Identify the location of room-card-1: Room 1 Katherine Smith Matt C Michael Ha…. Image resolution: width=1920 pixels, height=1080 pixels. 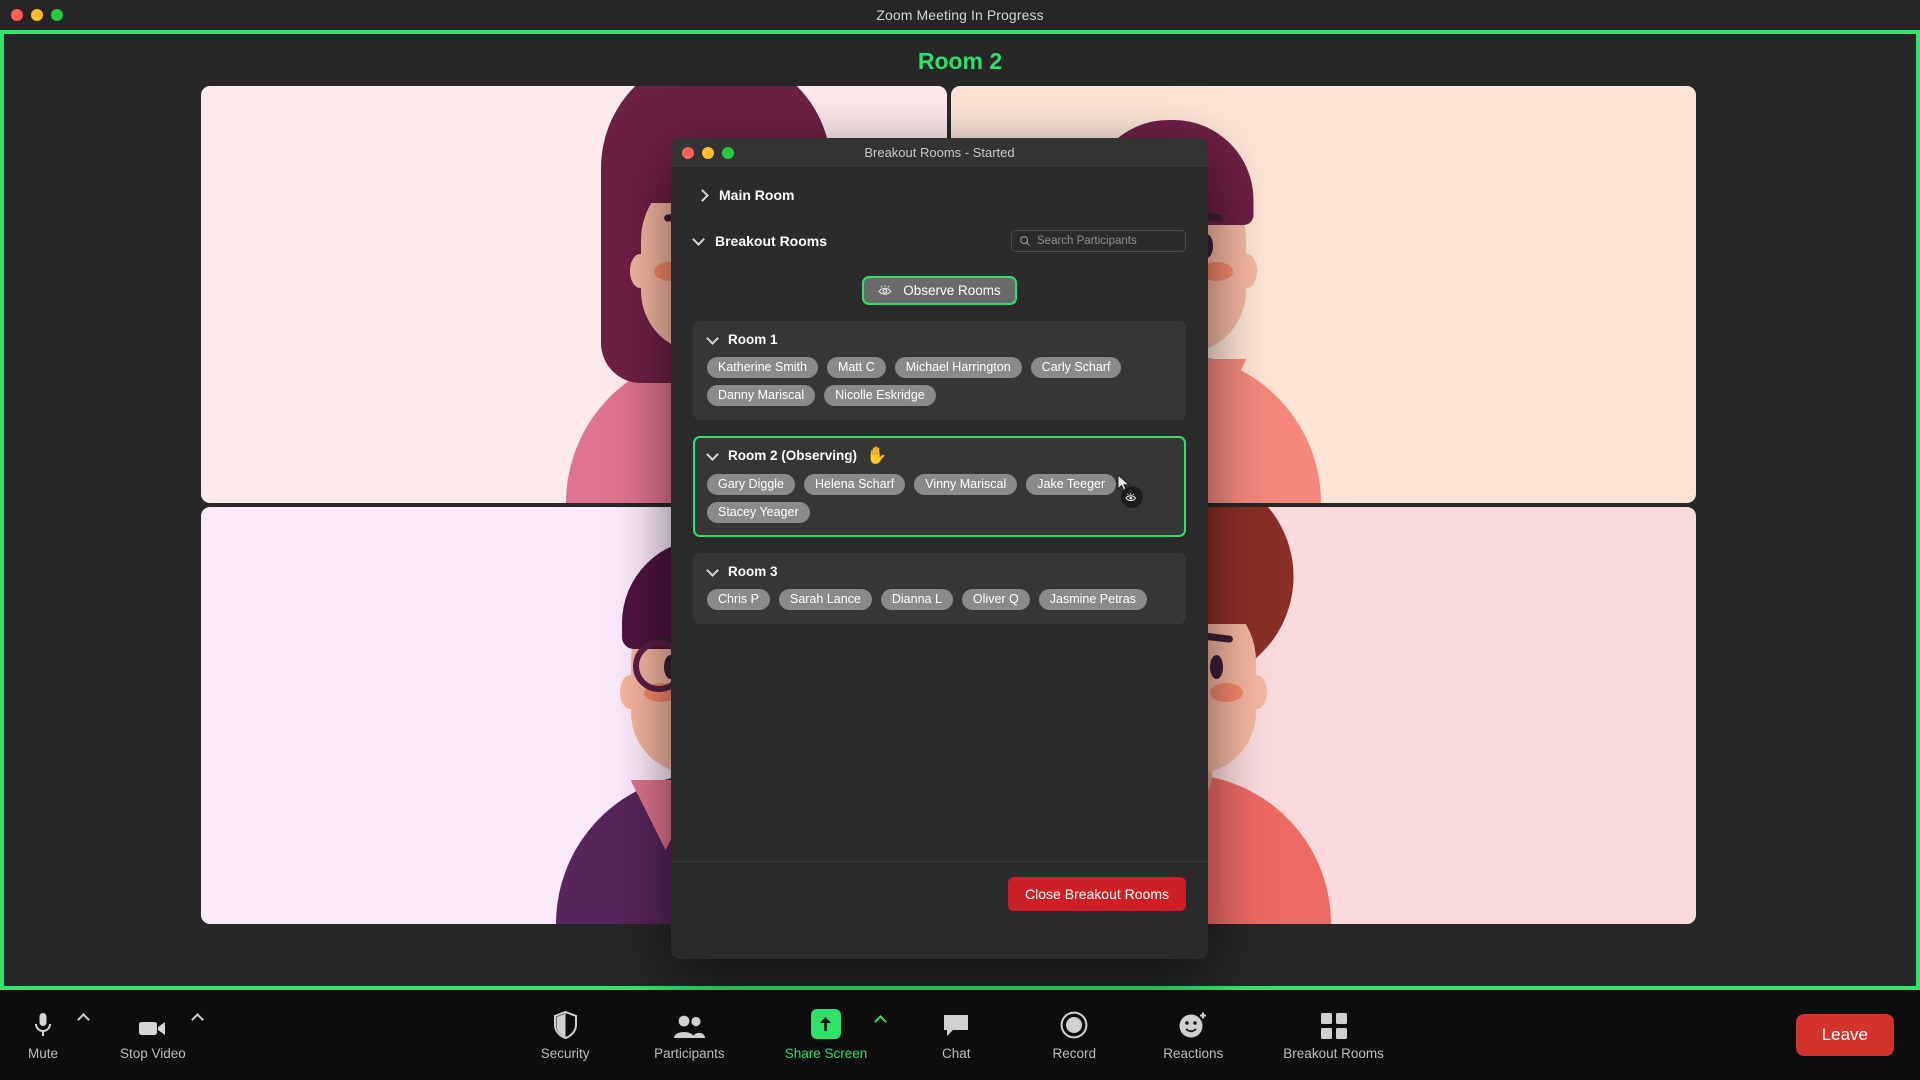
(939, 370).